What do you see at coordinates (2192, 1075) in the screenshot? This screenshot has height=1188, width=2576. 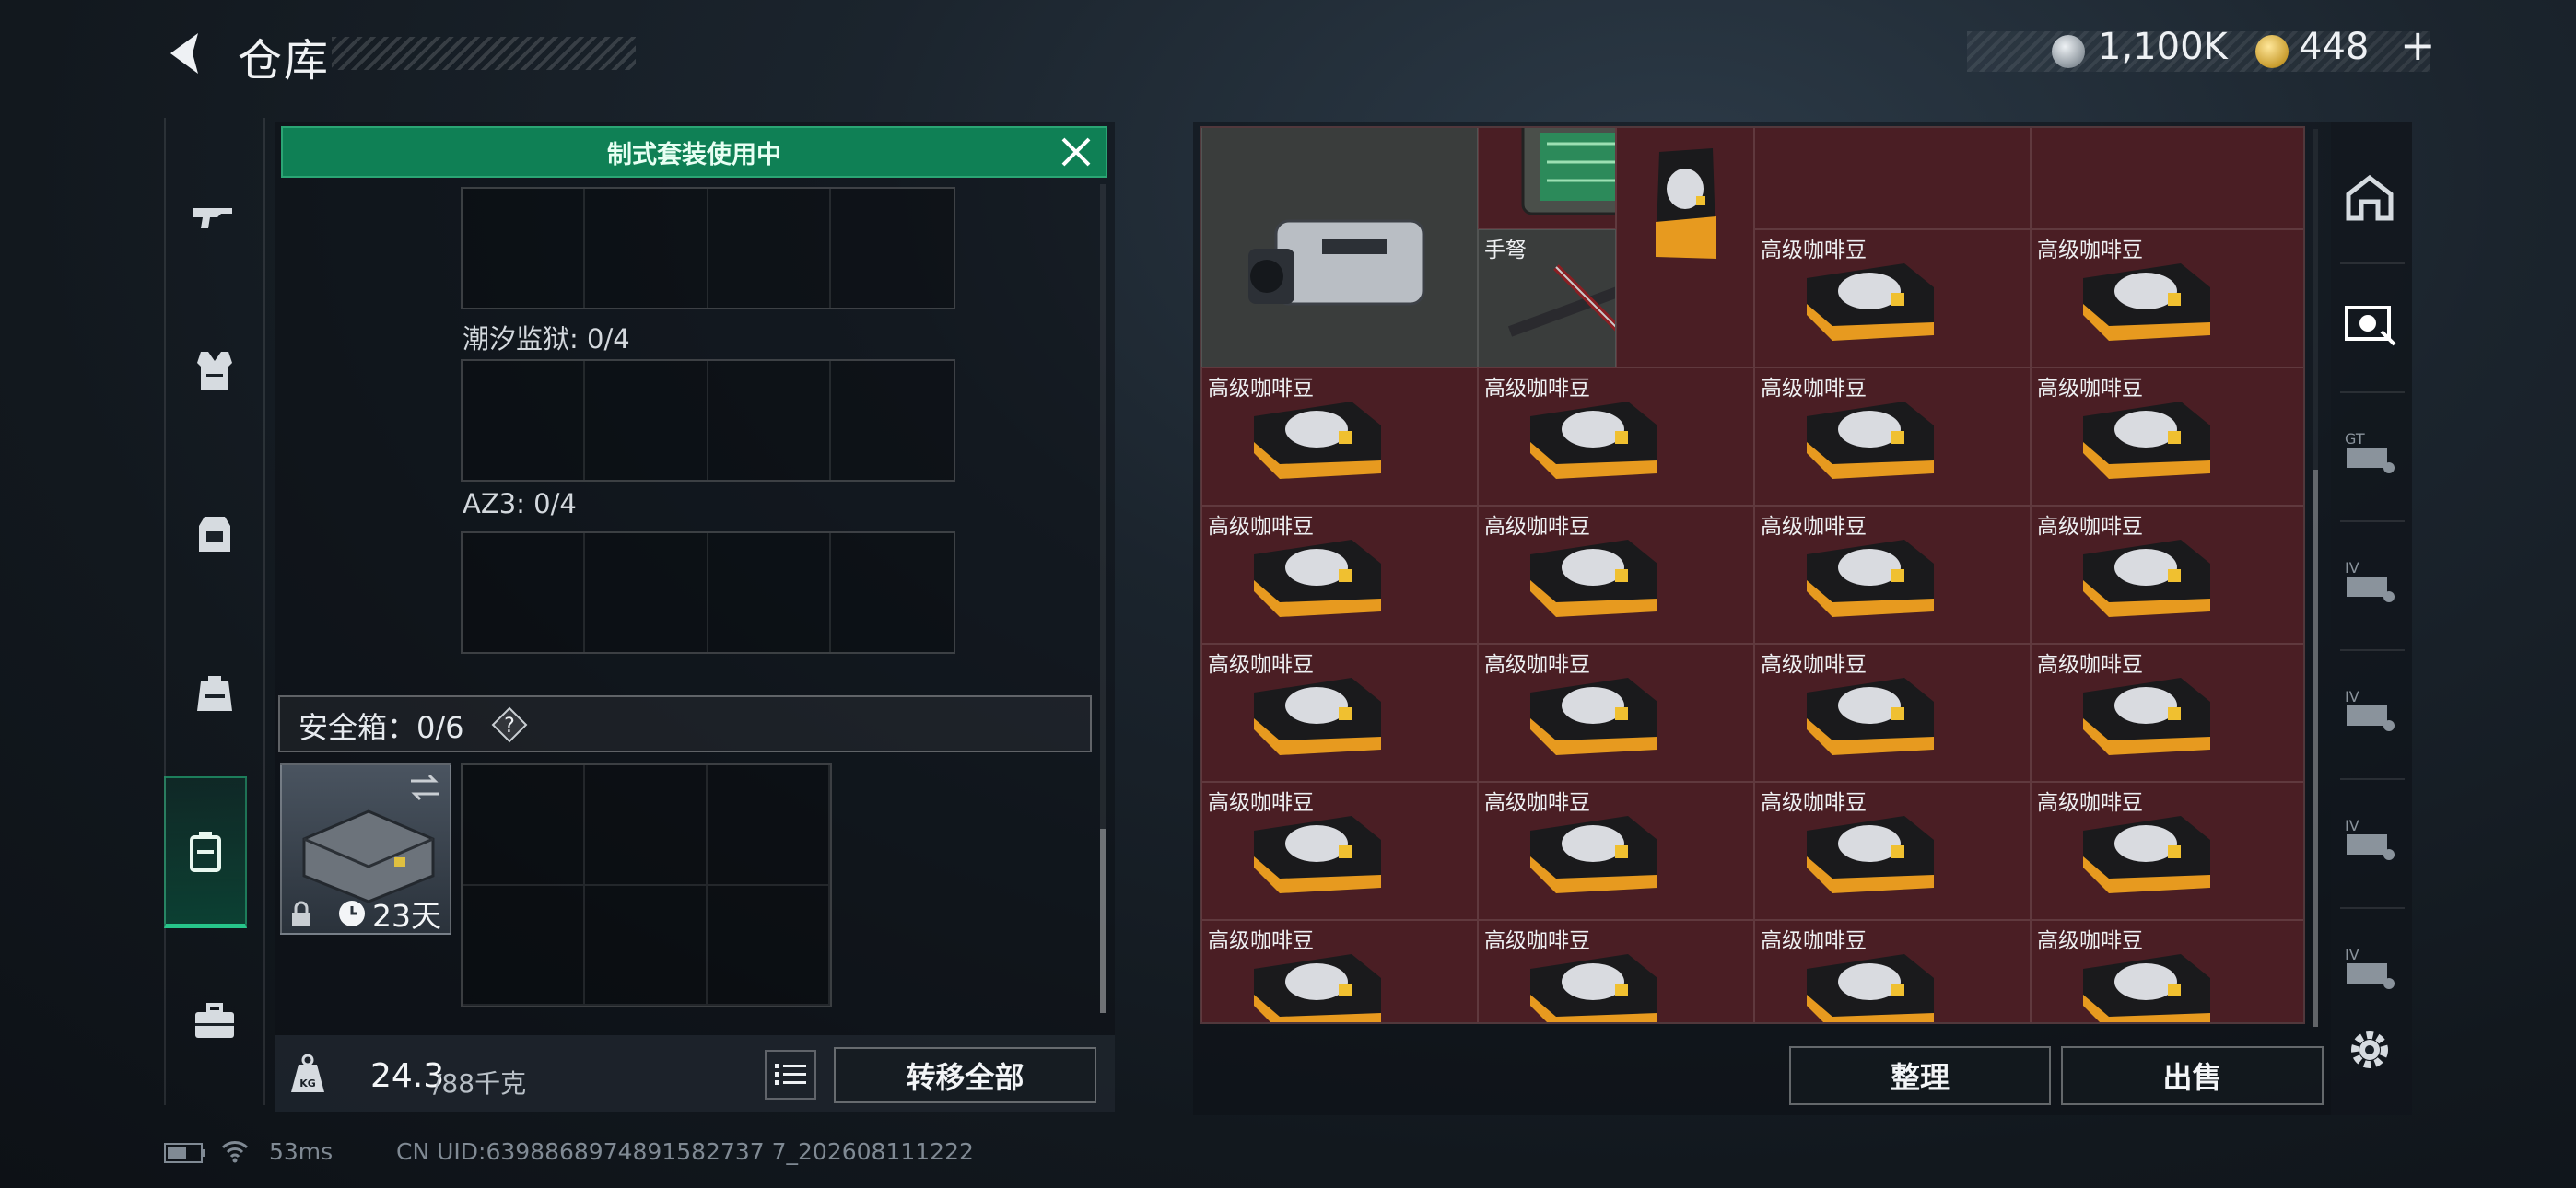 I see `sell-button: 出售` at bounding box center [2192, 1075].